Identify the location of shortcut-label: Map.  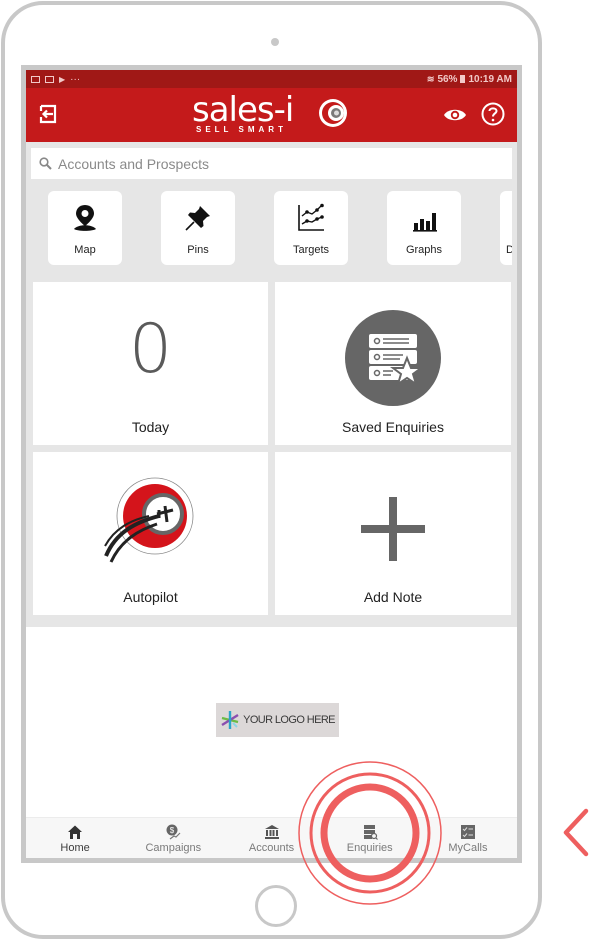
(85, 250).